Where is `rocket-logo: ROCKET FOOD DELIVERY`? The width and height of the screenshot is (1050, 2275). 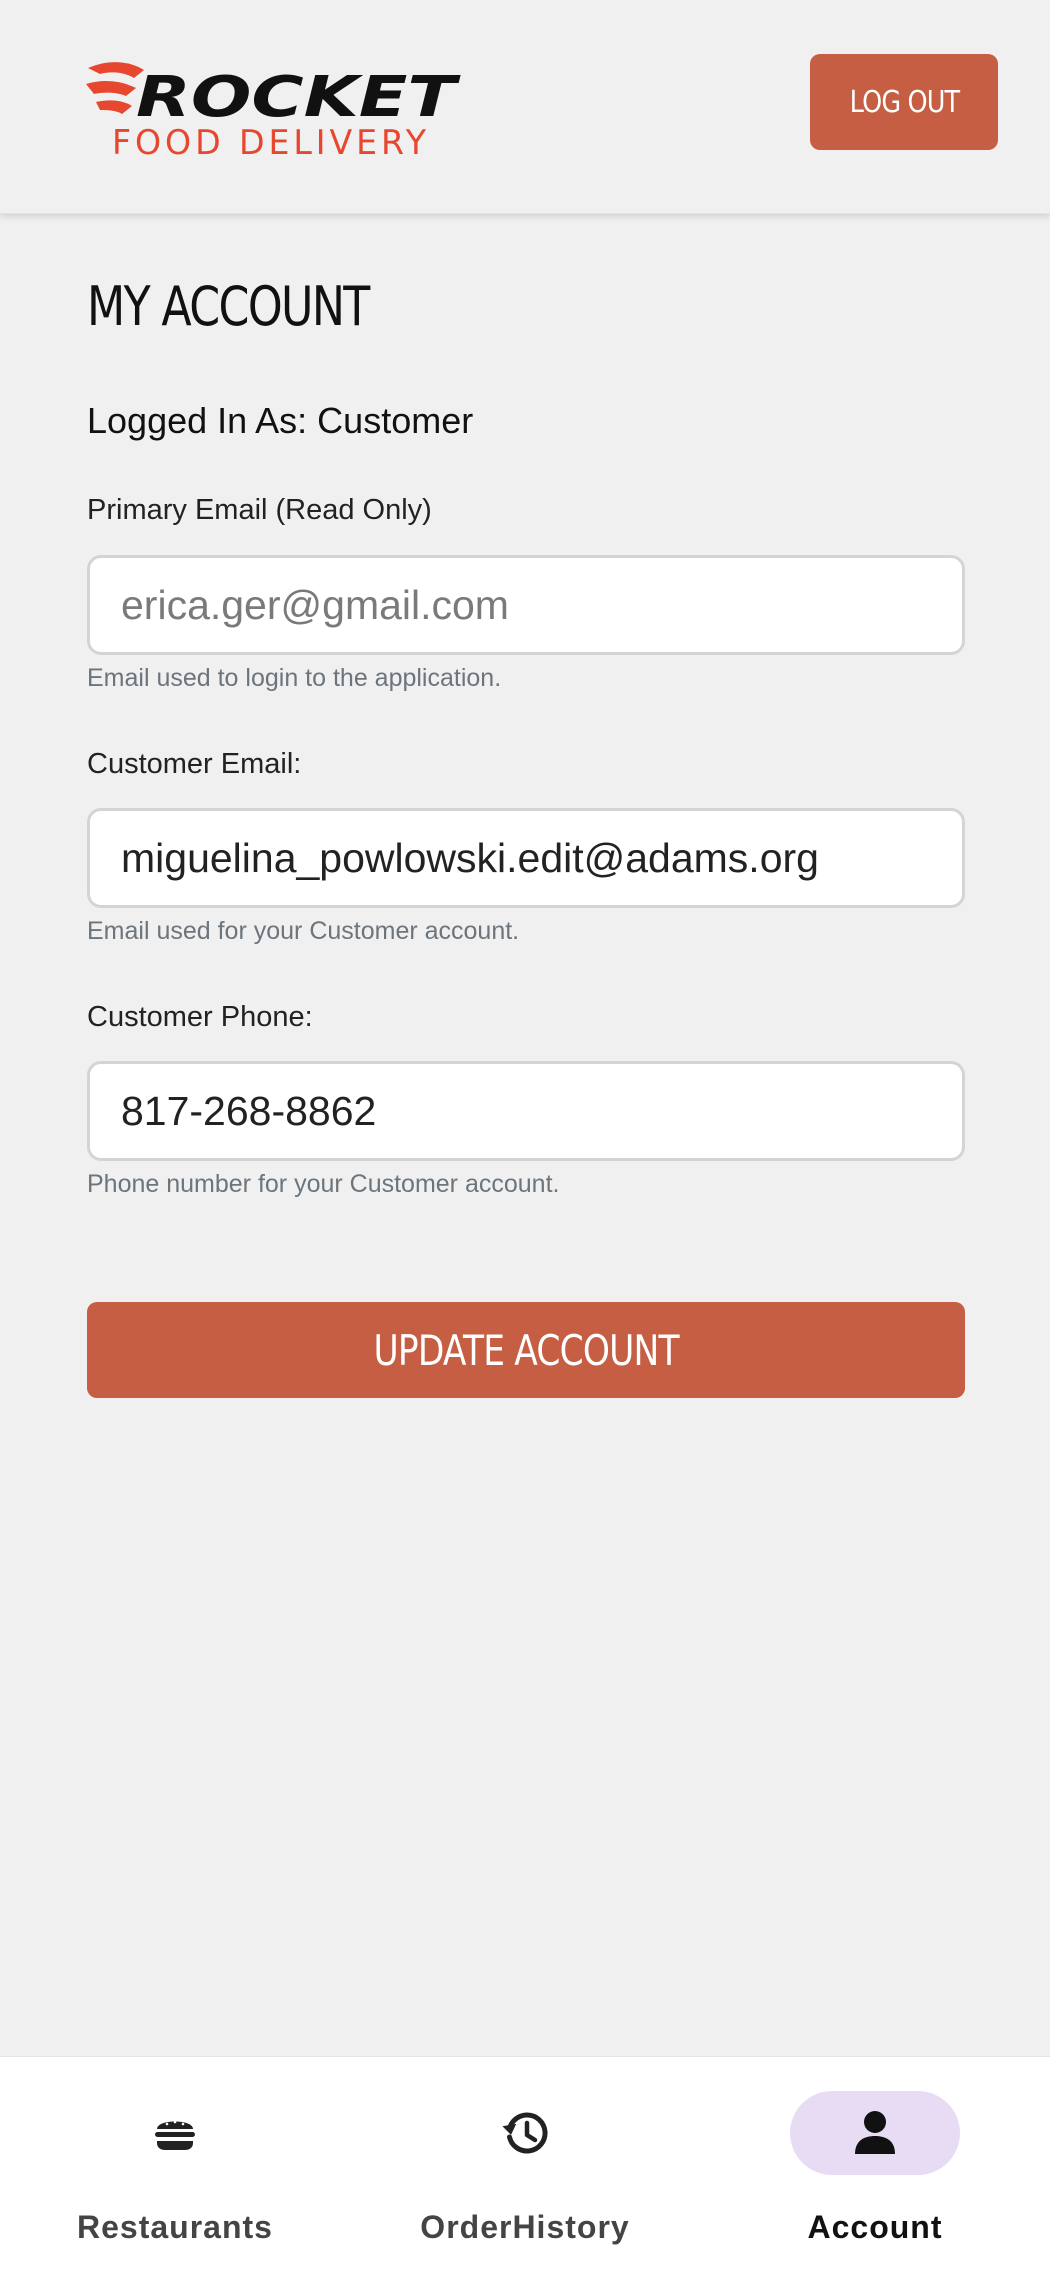
rocket-logo: ROCKET FOOD DELIVERY is located at coordinates (276, 108).